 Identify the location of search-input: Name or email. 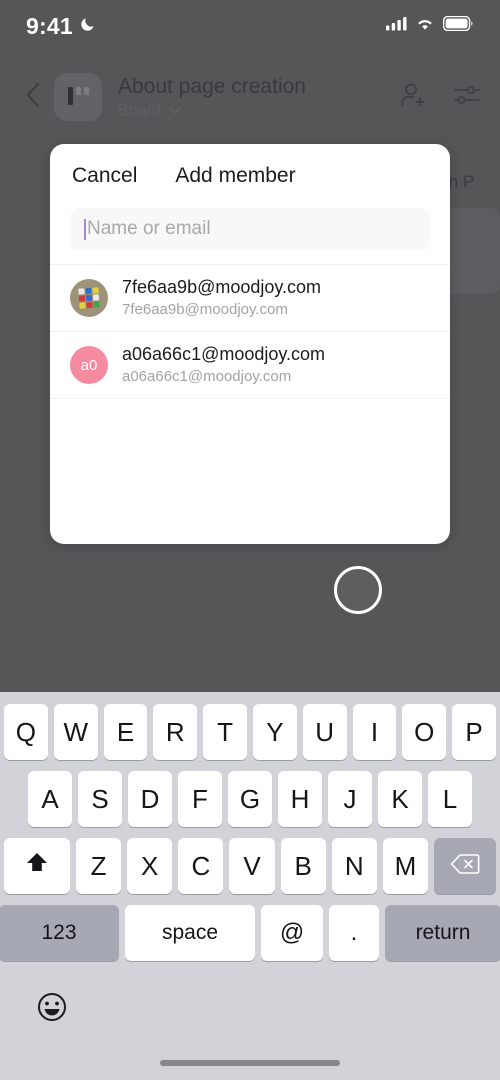
(250, 229).